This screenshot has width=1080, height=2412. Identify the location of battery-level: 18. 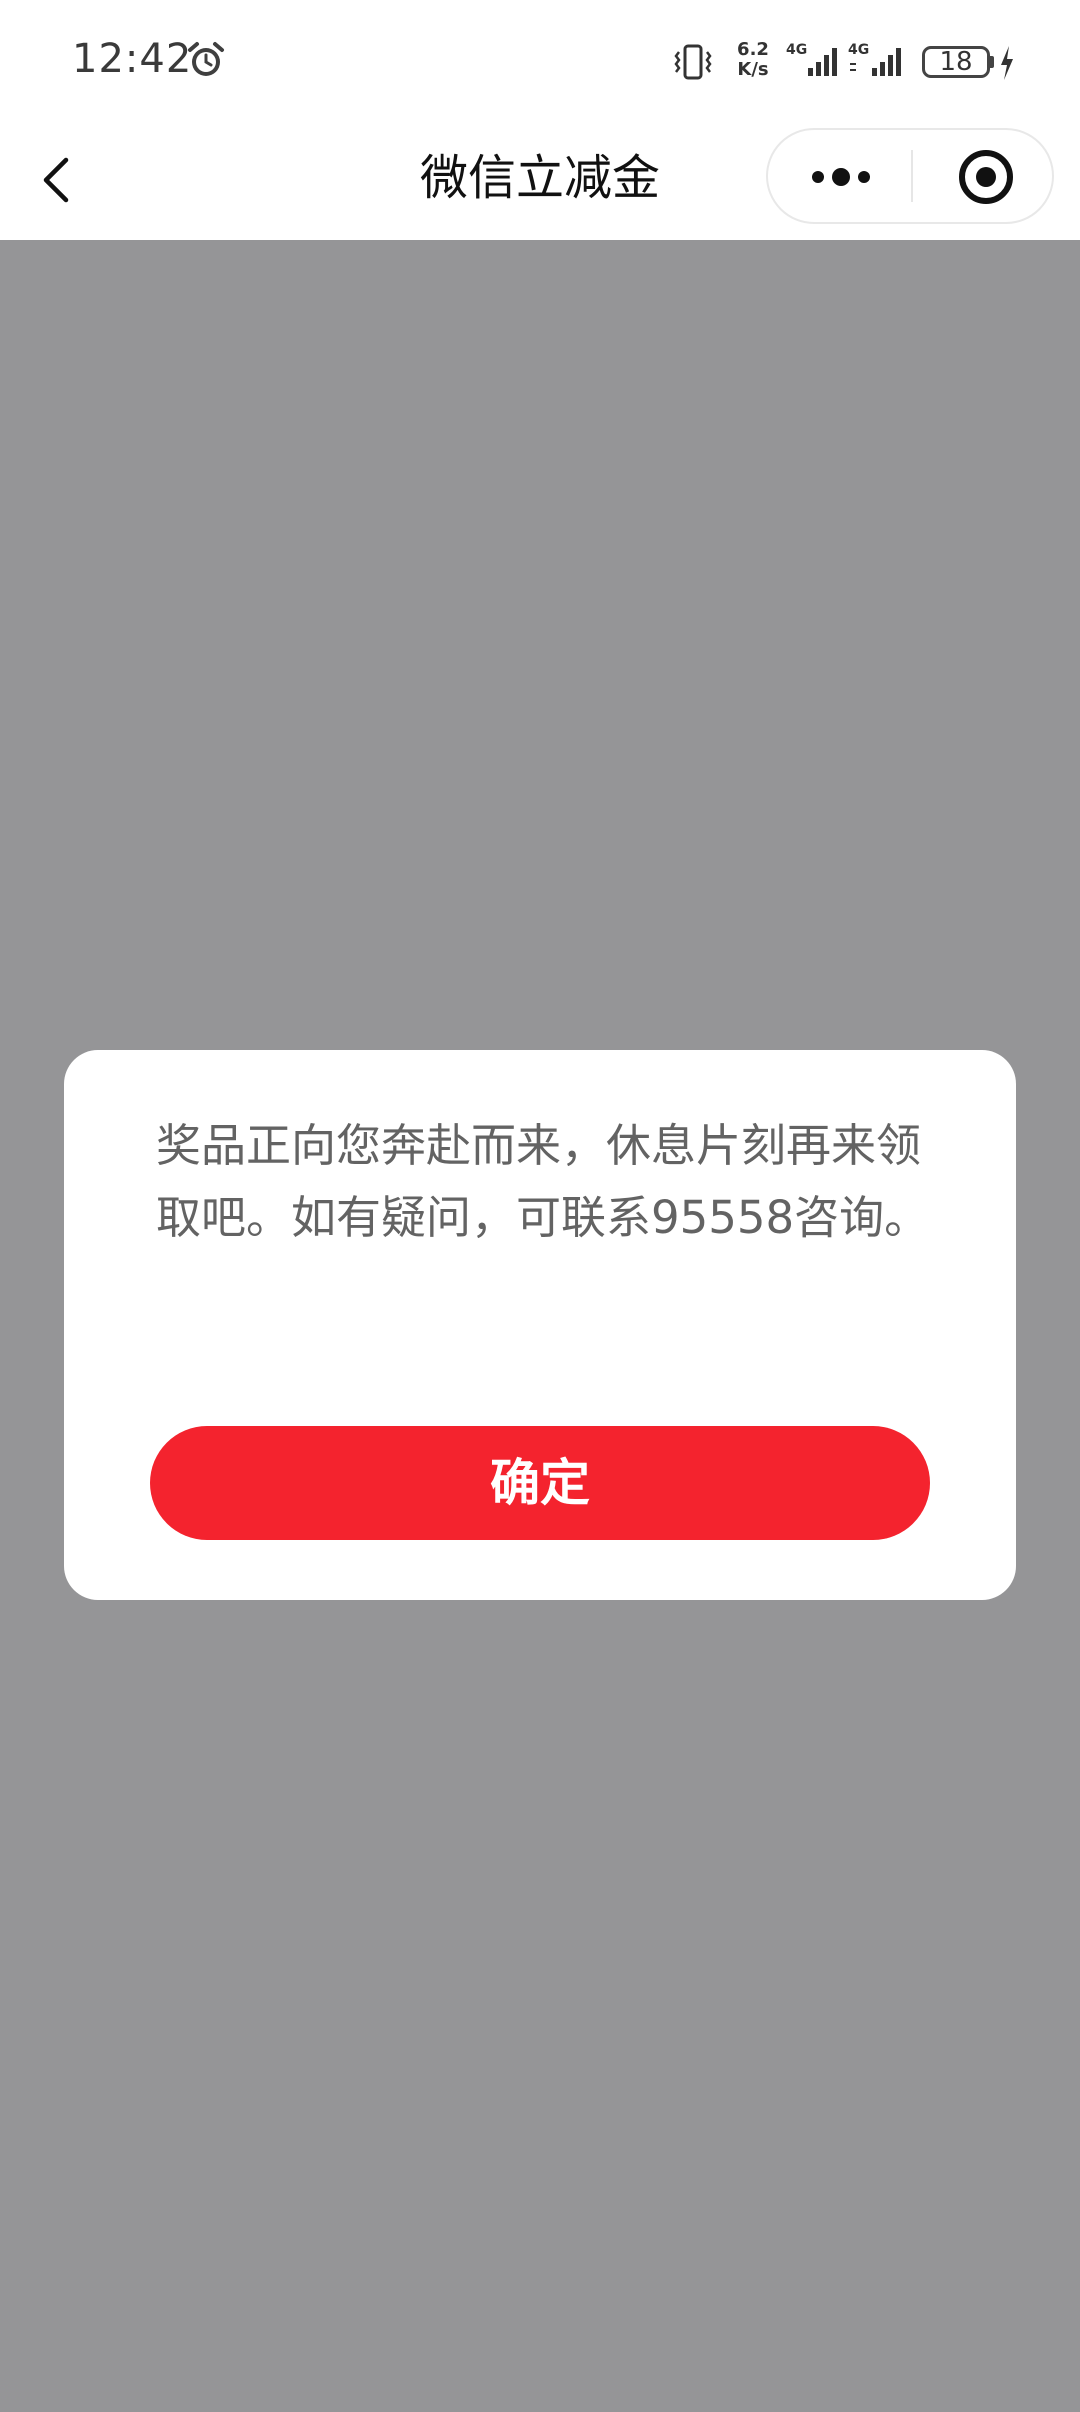
(956, 62).